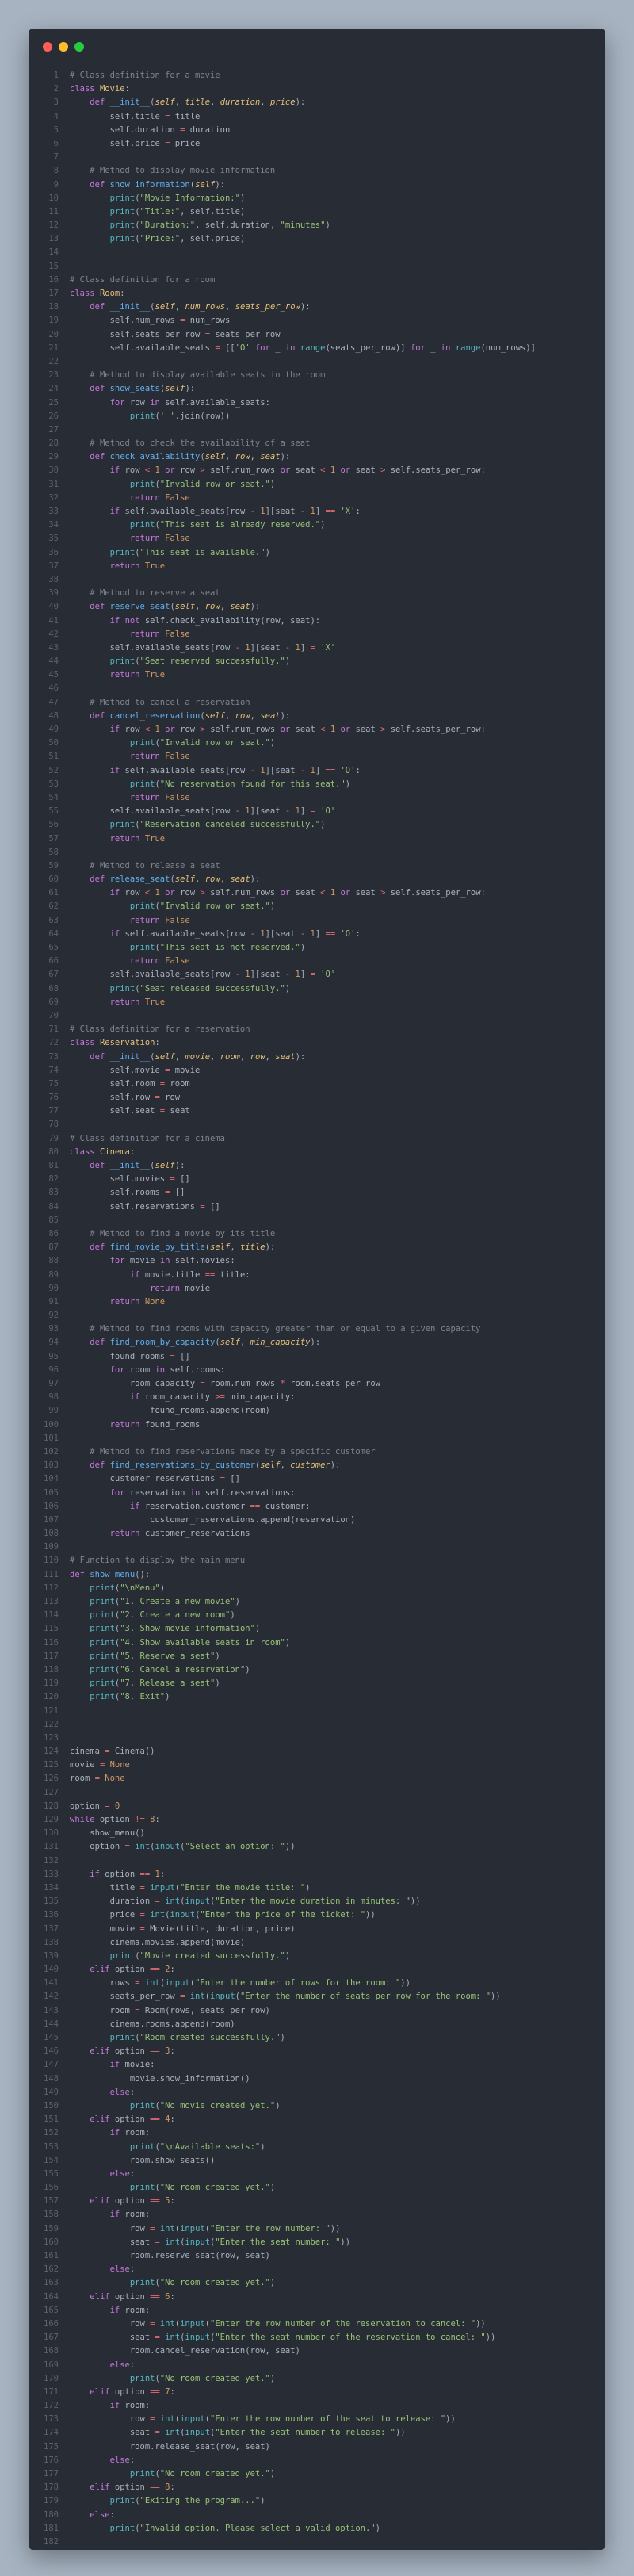 This screenshot has height=2576, width=634. I want to click on line-number: 48, so click(53, 715).